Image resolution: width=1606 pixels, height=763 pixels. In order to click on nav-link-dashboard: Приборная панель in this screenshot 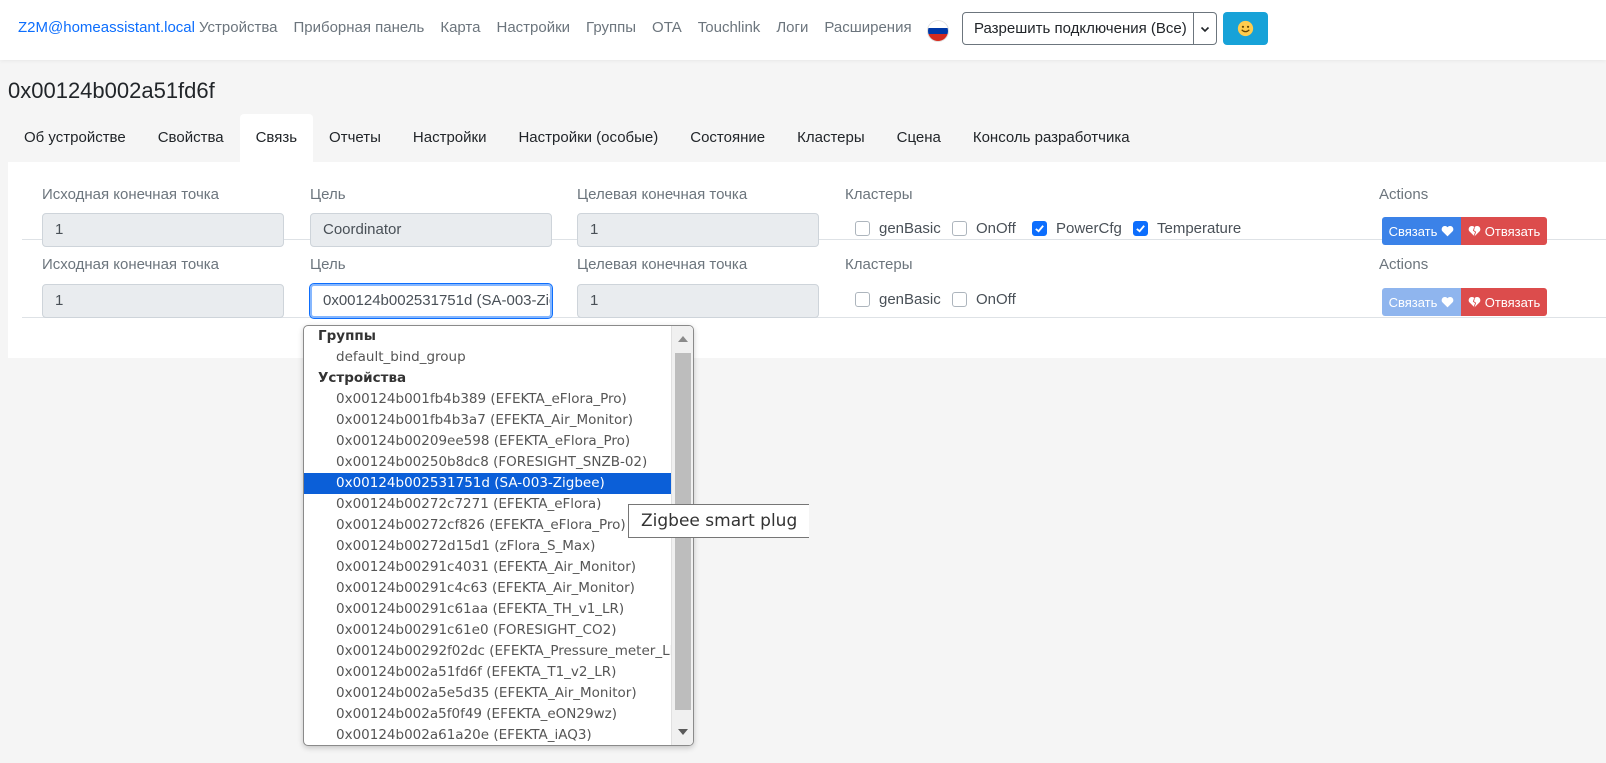, I will do `click(358, 27)`.